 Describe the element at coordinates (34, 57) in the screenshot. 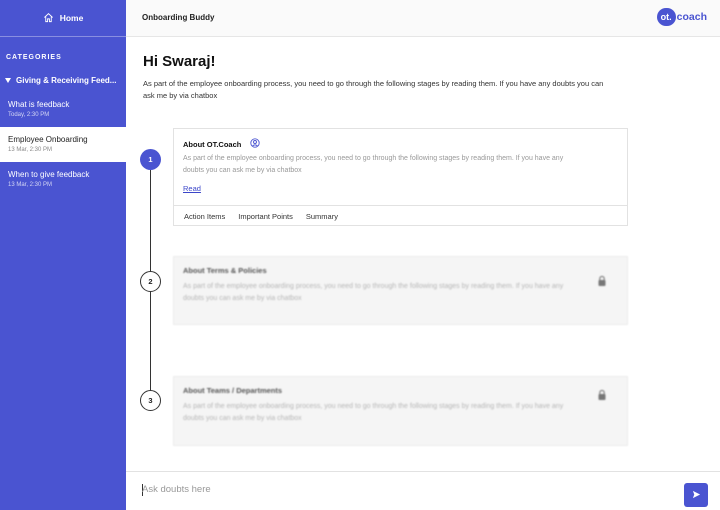

I see `categories-heading: CATEGORIES` at that location.